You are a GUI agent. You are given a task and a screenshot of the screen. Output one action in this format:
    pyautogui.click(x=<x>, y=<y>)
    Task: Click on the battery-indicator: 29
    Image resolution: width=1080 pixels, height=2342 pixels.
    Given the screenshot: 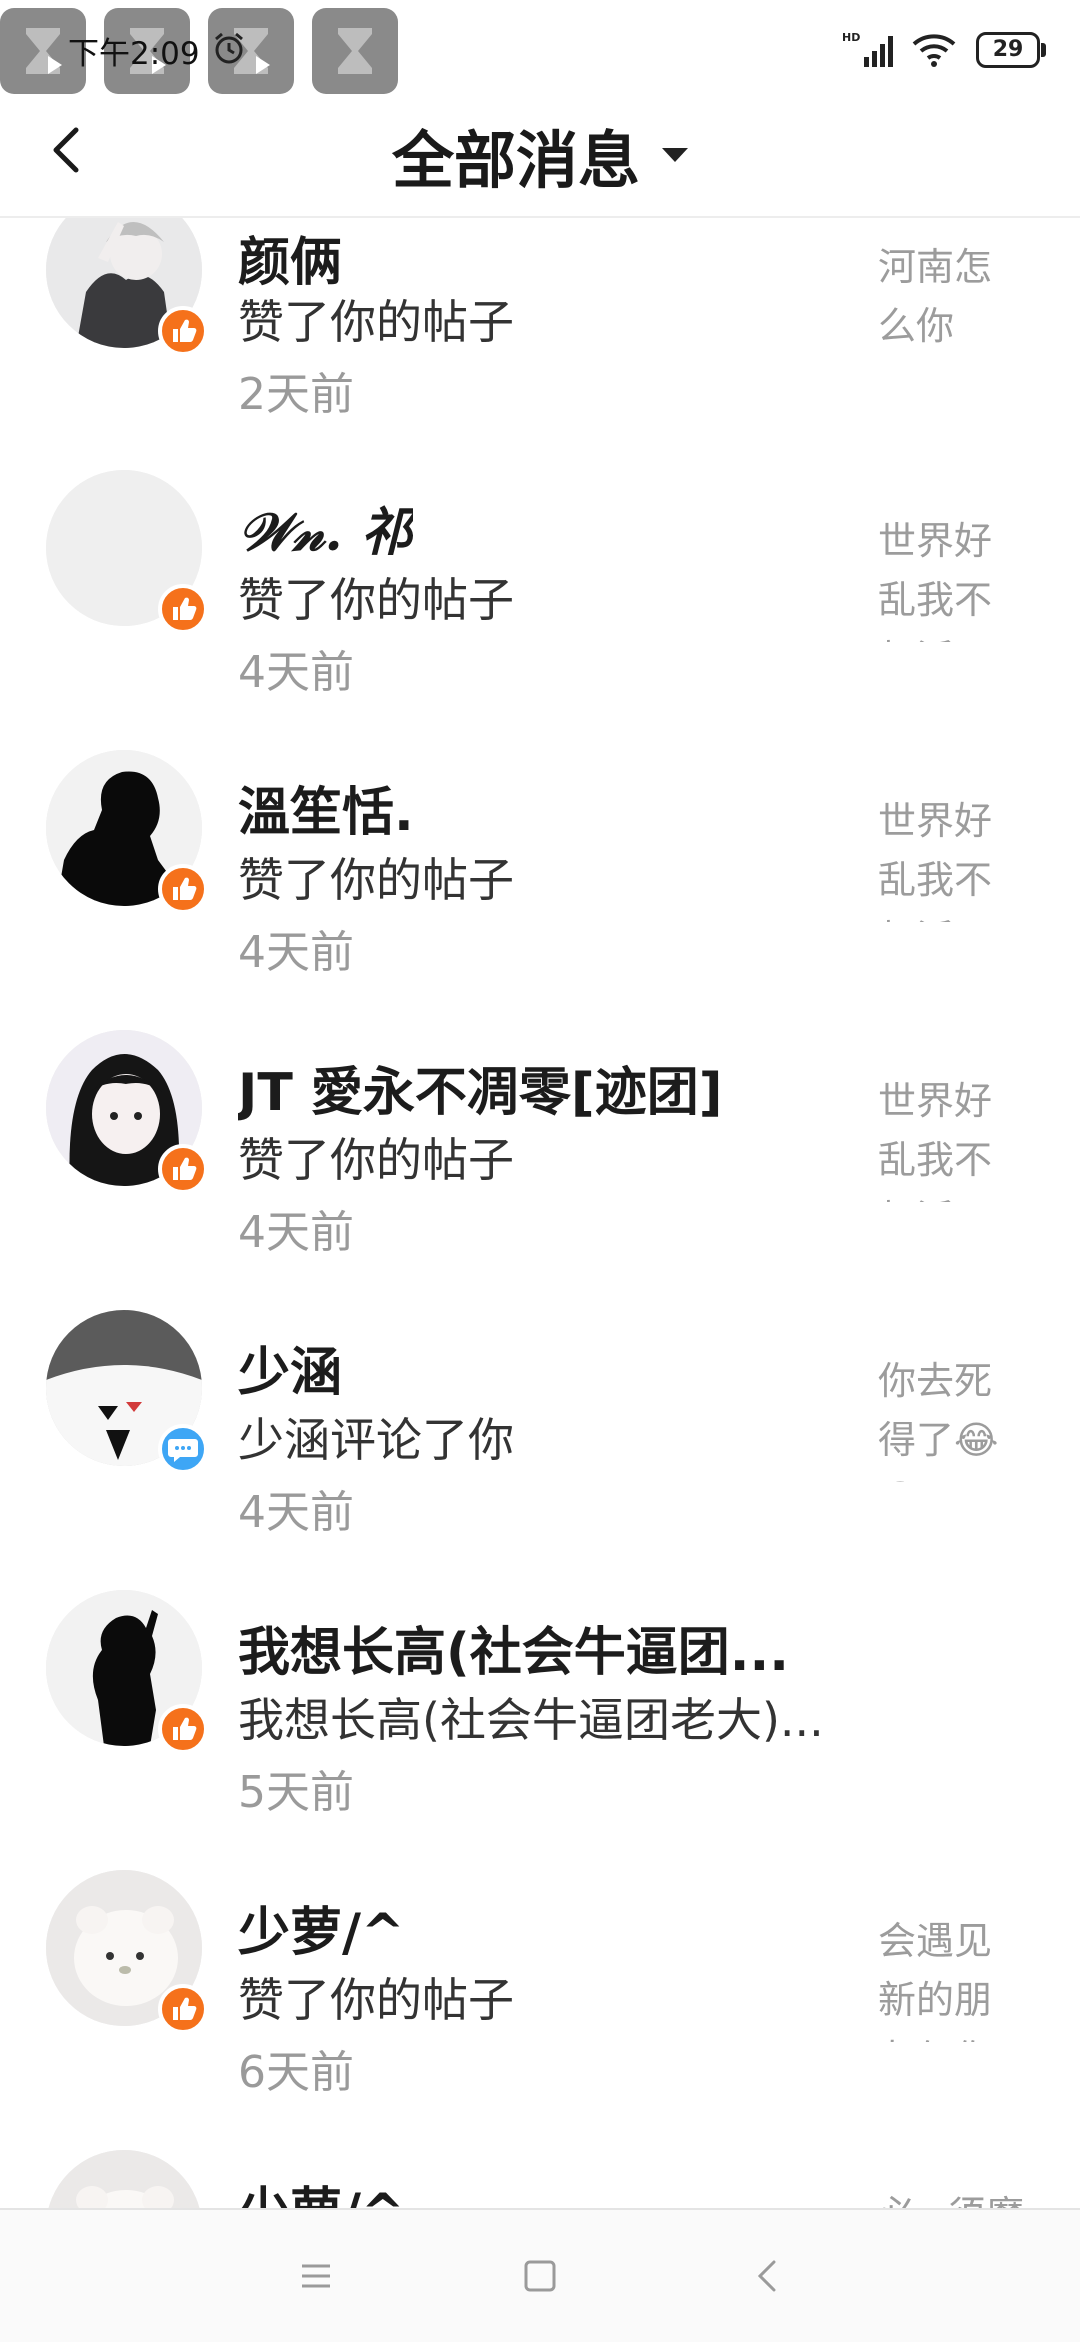 What is the action you would take?
    pyautogui.click(x=1011, y=50)
    